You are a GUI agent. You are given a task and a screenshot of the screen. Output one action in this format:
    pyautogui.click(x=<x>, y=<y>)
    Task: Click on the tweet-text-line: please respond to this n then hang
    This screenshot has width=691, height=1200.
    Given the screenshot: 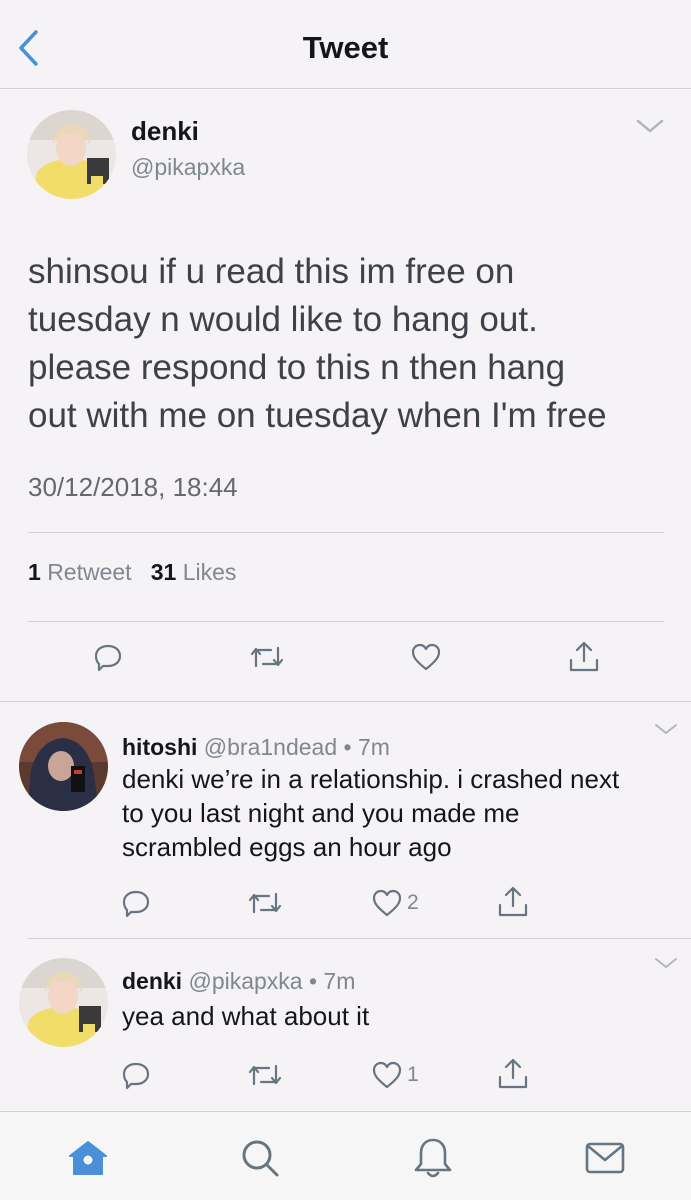 What is the action you would take?
    pyautogui.click(x=297, y=367)
    